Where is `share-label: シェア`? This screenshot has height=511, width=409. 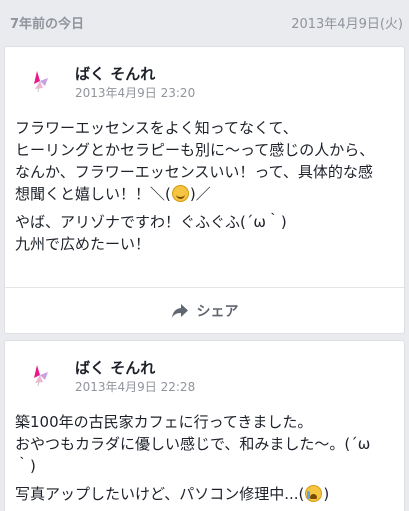
share-label: シェア is located at coordinates (217, 311).